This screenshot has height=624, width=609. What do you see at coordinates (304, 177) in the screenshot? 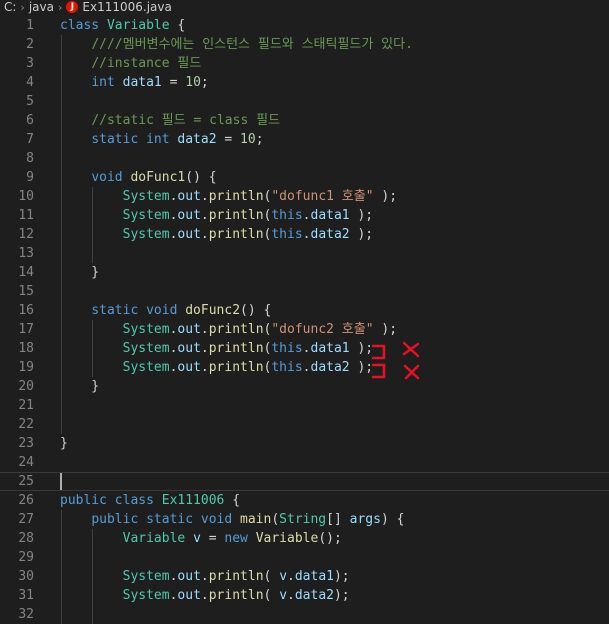
I see `code-line: 9 void doFunc1() {` at bounding box center [304, 177].